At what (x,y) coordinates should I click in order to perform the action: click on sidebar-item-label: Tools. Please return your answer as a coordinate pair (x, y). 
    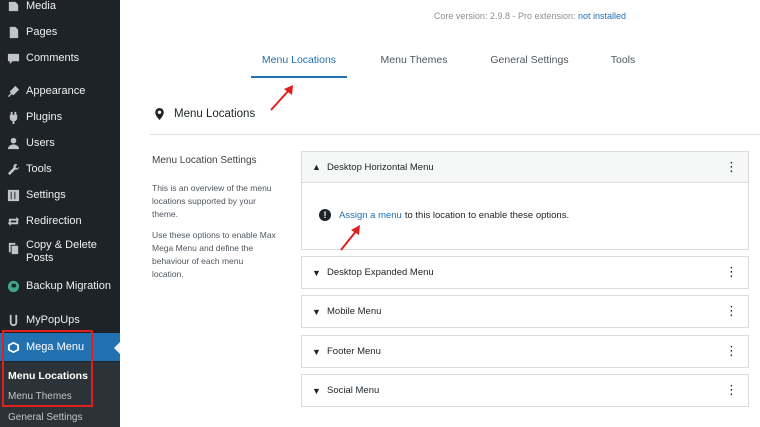
    Looking at the image, I should click on (39, 168).